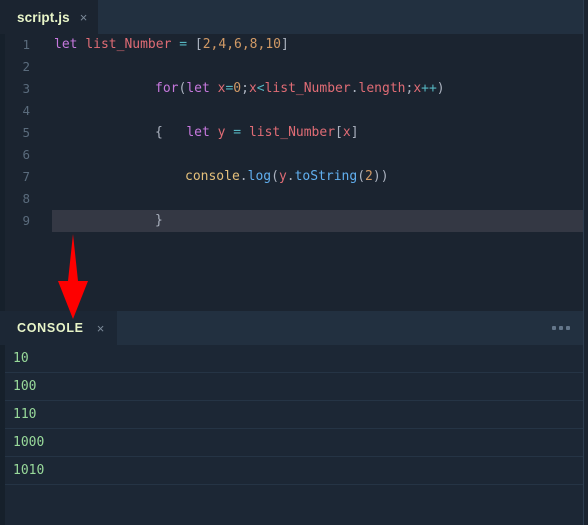  I want to click on editor-tab-bar: script.js ×, so click(294, 17).